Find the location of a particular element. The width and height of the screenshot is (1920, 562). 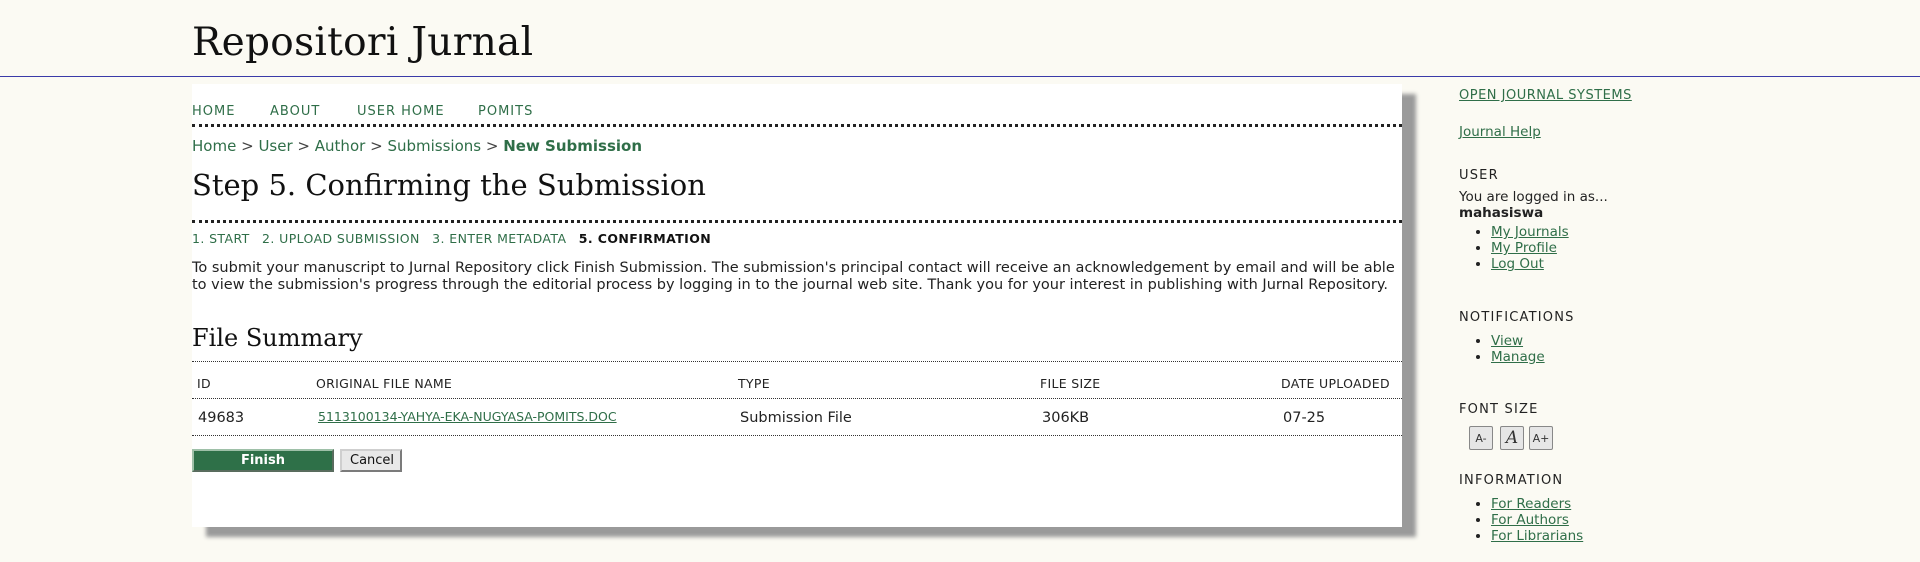

column-header-type: TYPE is located at coordinates (754, 383).